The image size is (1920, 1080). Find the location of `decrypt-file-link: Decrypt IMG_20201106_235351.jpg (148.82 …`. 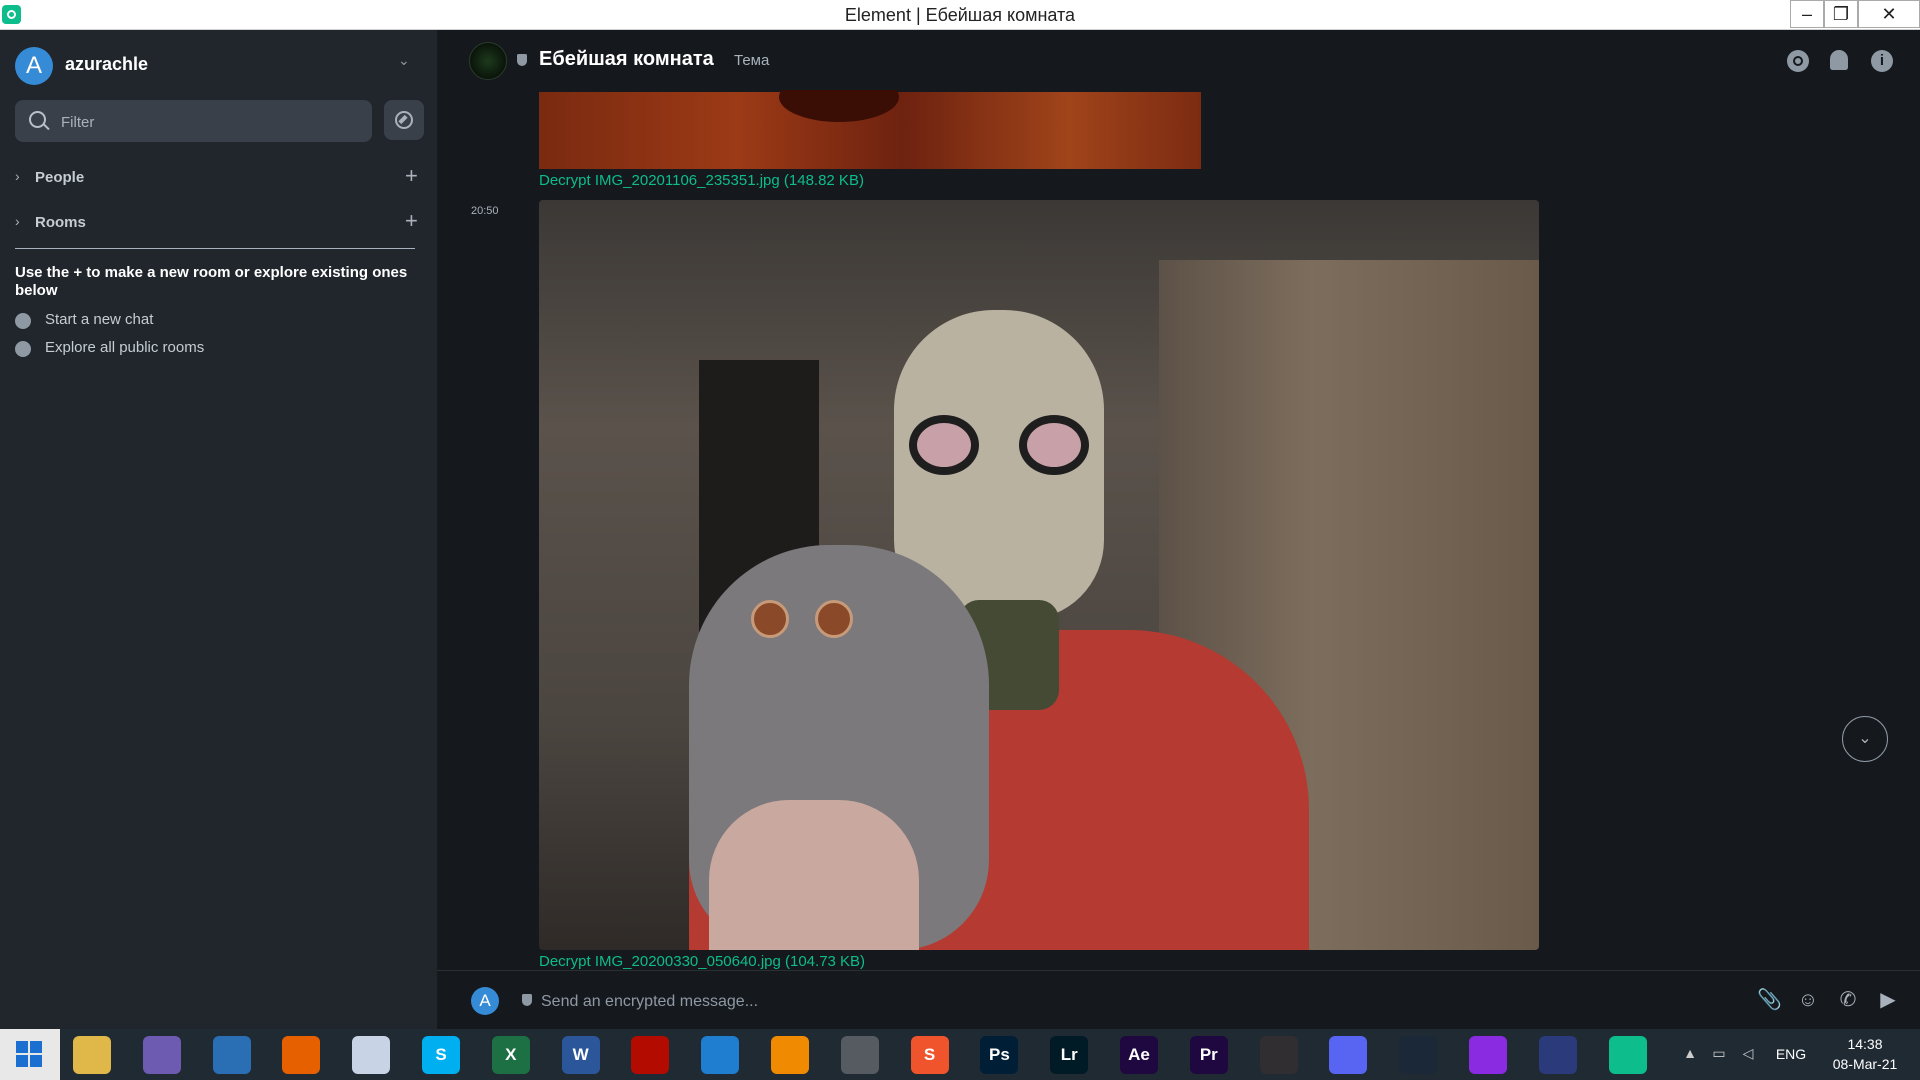

decrypt-file-link: Decrypt IMG_20201106_235351.jpg (148.82 … is located at coordinates (701, 180).